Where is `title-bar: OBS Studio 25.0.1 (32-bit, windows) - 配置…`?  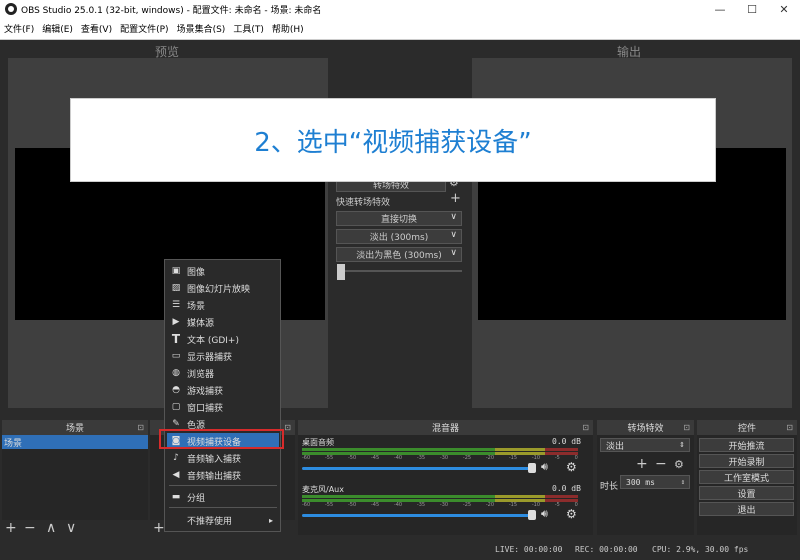
title-bar: OBS Studio 25.0.1 (32-bit, windows) - 配置… is located at coordinates (400, 9).